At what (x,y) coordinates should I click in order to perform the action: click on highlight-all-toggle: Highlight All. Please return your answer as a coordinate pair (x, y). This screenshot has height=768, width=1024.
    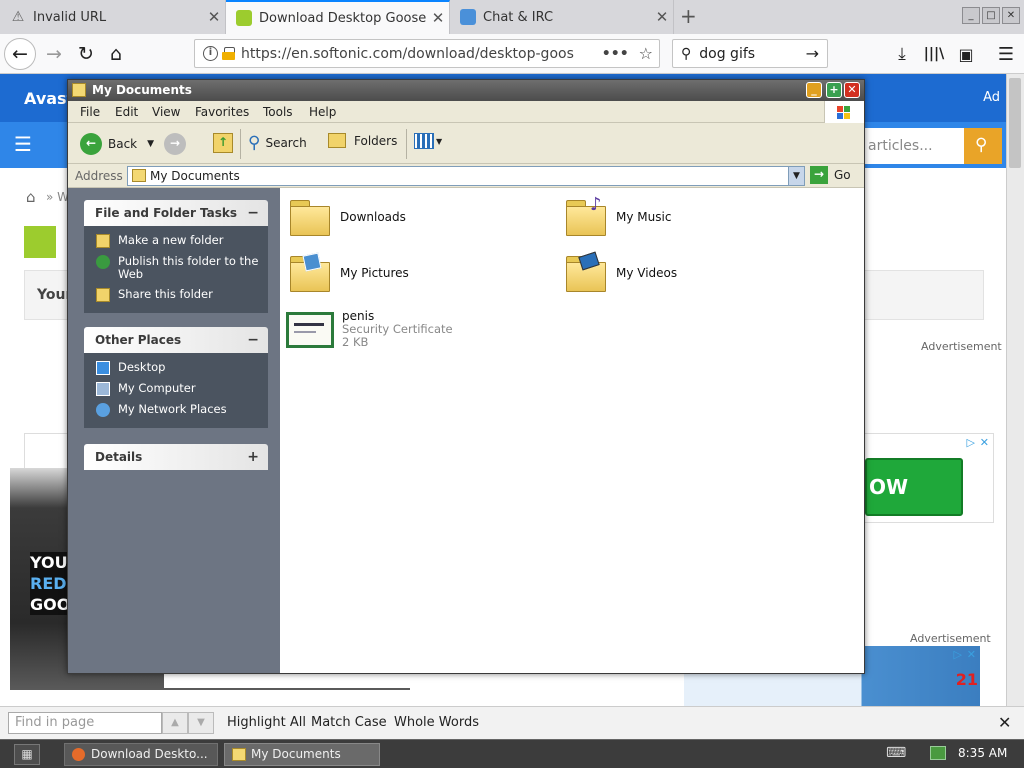
    Looking at the image, I should click on (266, 722).